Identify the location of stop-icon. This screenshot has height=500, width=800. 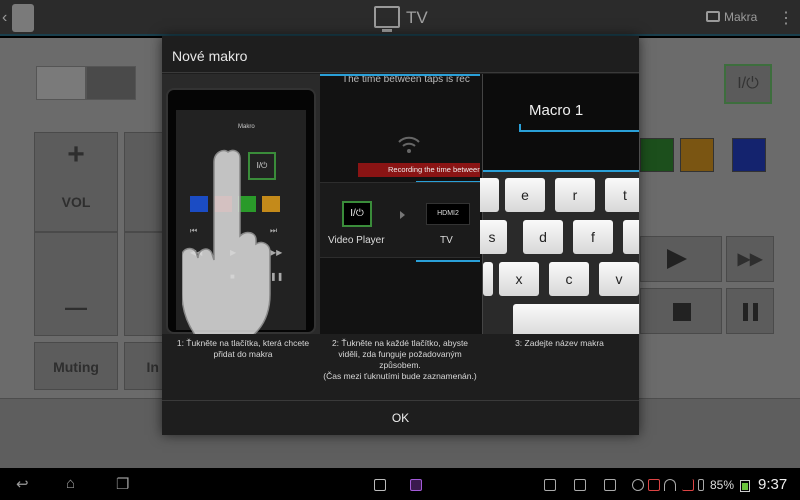
(682, 312).